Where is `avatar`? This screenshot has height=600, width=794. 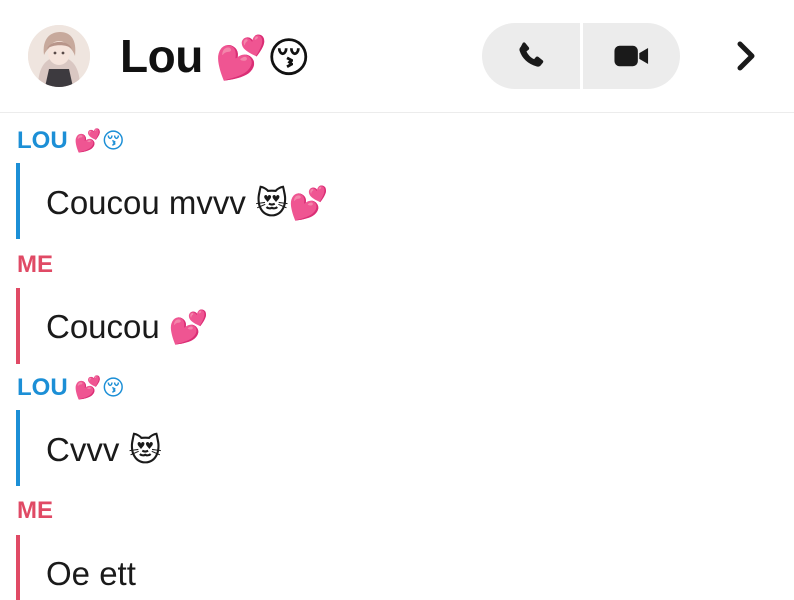
avatar is located at coordinates (59, 56).